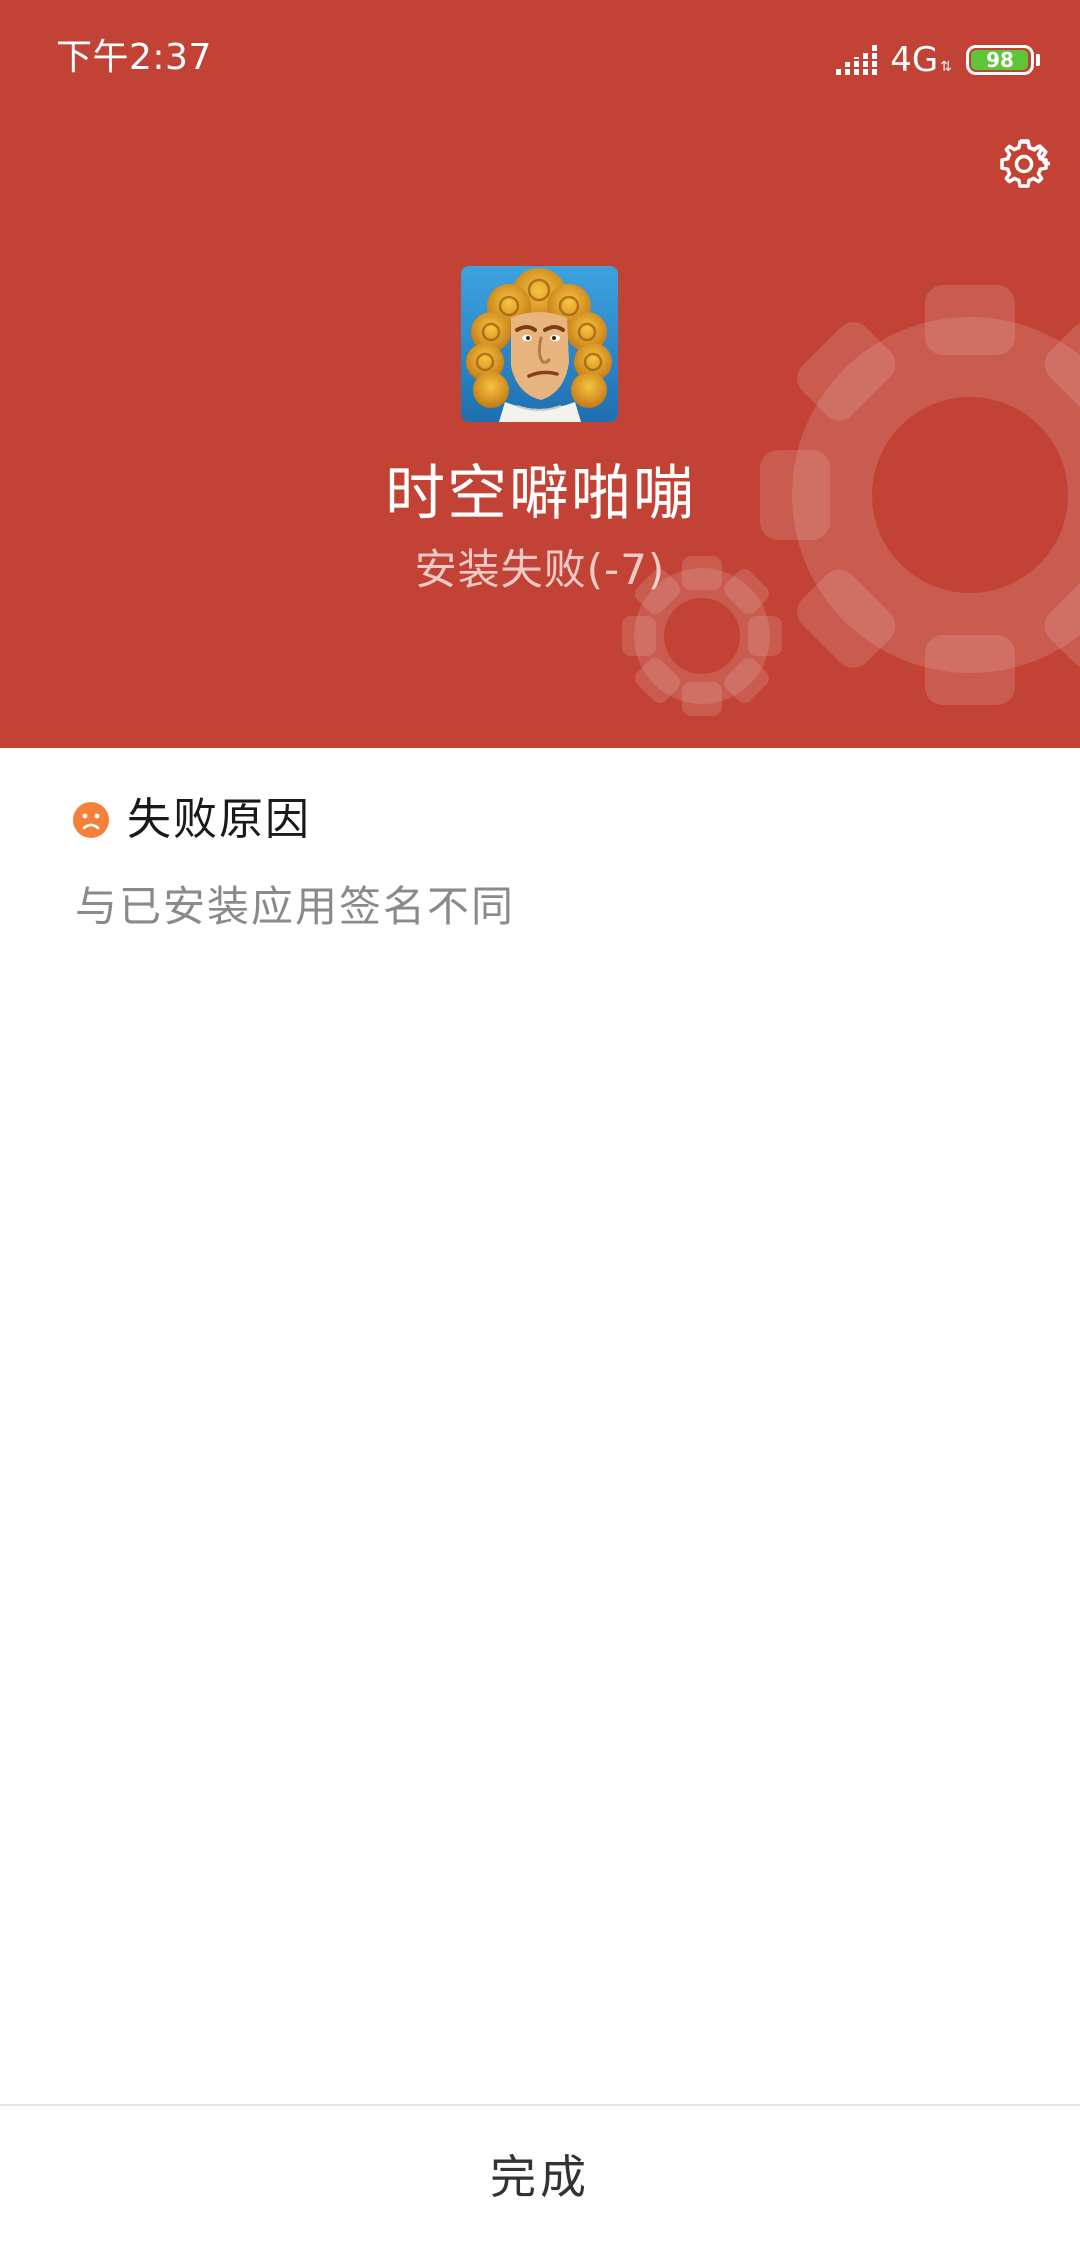  Describe the element at coordinates (134, 57) in the screenshot. I see `status-time: 下午2:37` at that location.